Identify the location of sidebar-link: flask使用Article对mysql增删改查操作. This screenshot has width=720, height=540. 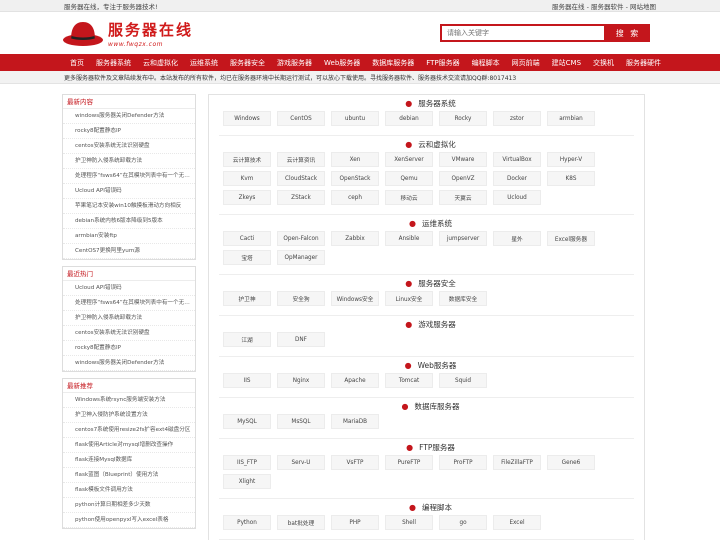
(129, 445).